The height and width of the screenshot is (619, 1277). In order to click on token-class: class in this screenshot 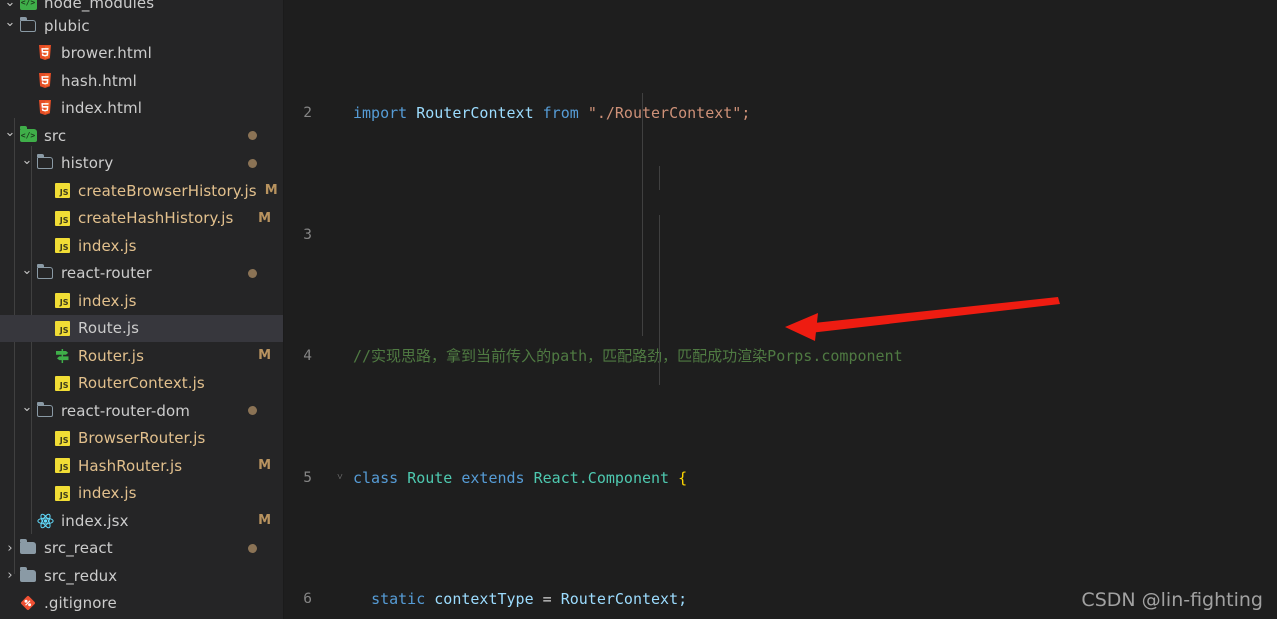, I will do `click(376, 477)`.